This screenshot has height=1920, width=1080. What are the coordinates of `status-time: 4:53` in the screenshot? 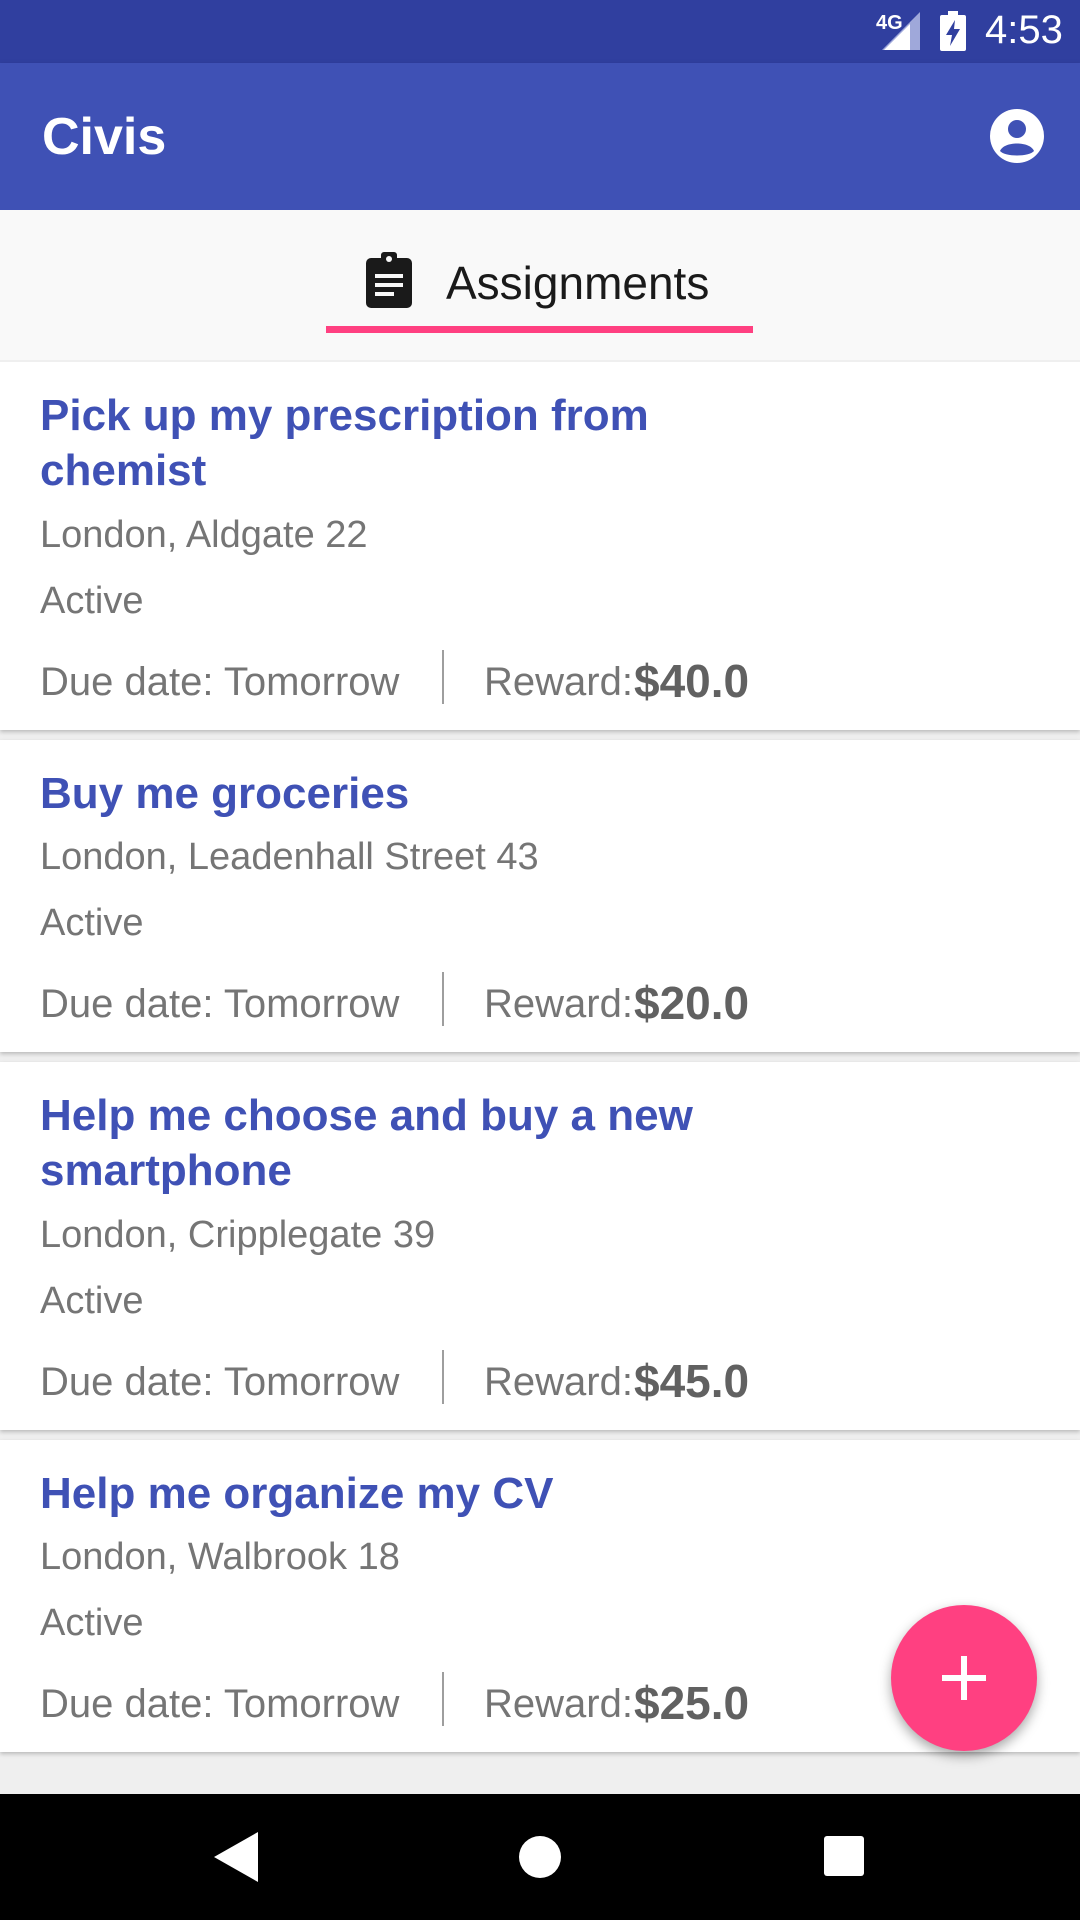 It's located at (1024, 30).